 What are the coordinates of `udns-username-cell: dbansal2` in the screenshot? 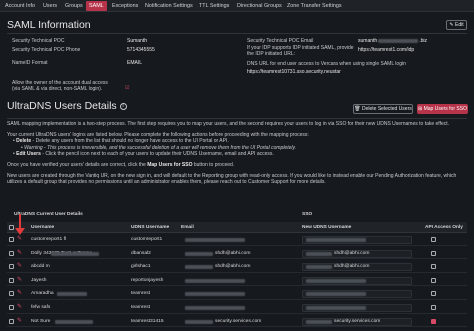 It's located at (141, 253).